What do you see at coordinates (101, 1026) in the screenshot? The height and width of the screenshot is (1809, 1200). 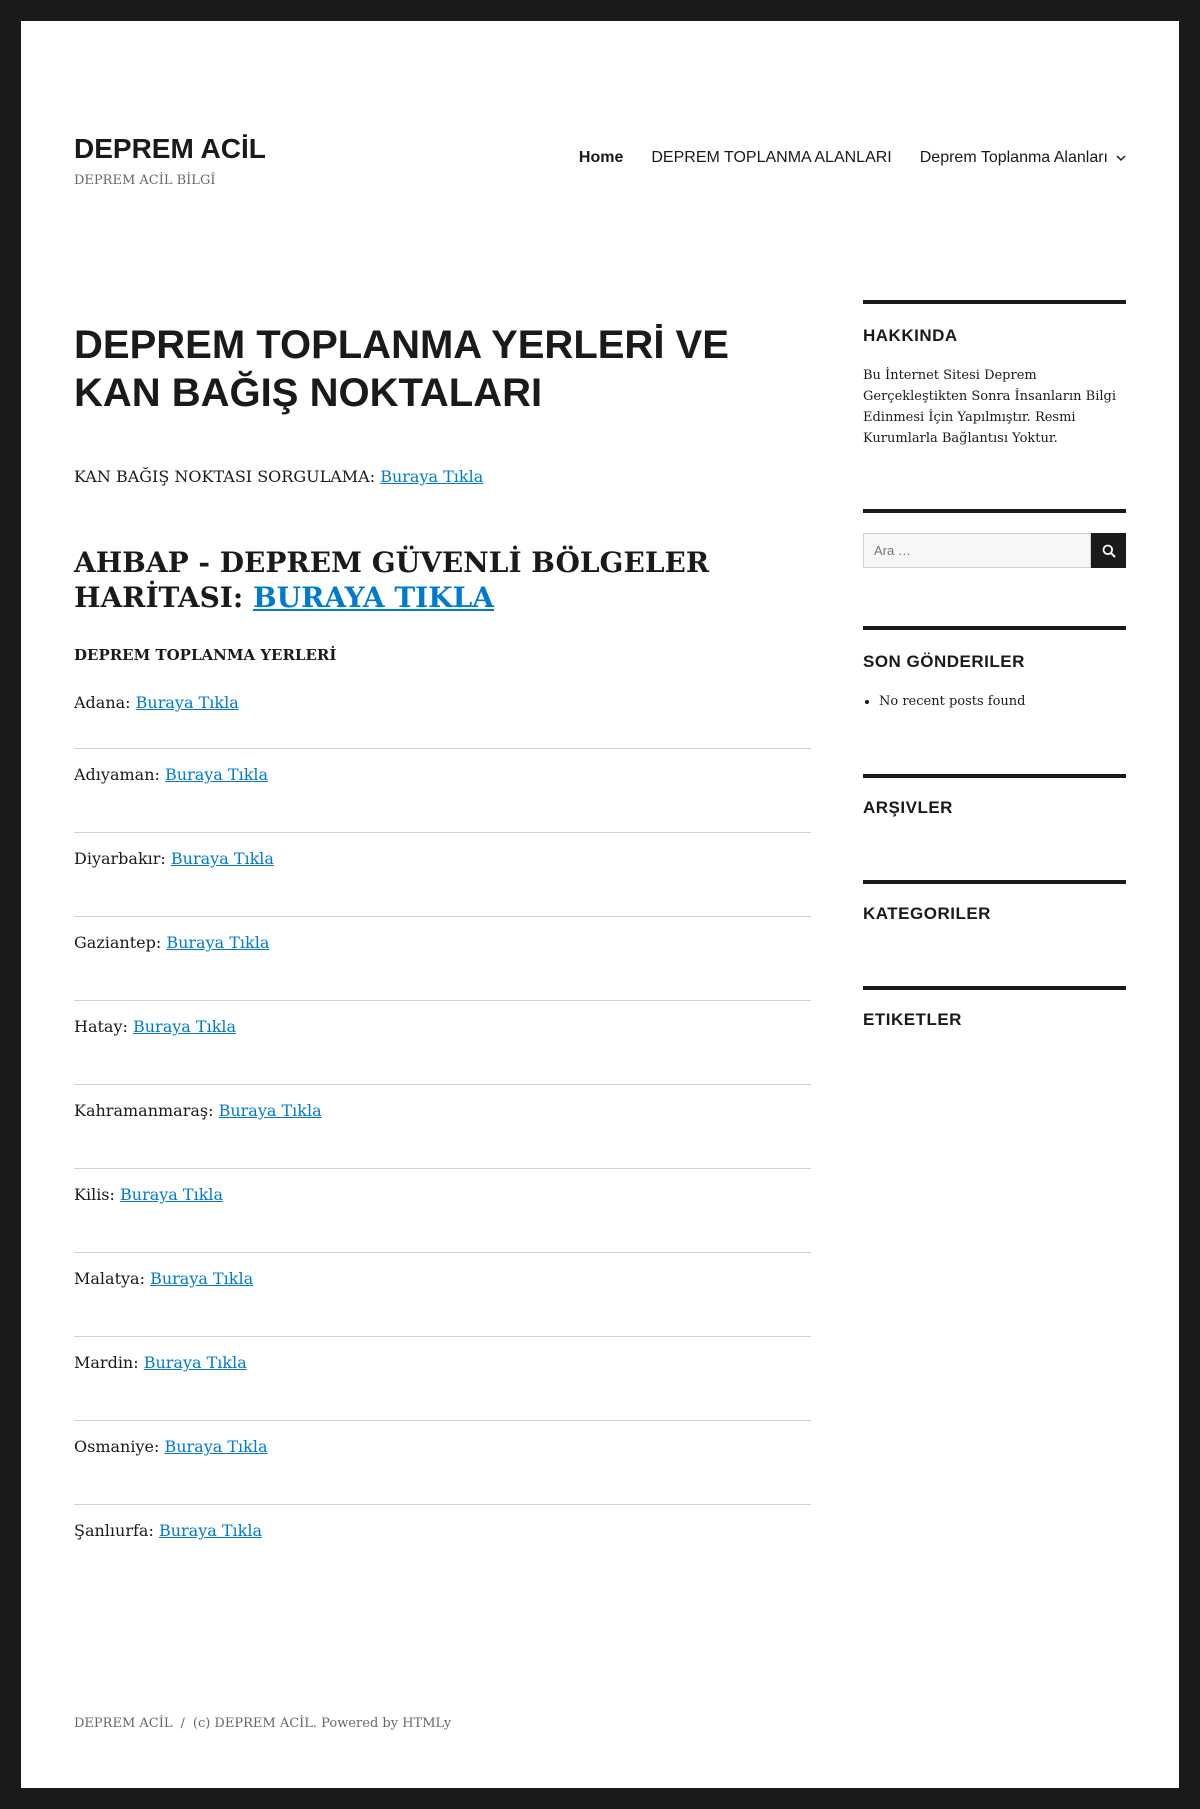 I see `city-name: Hatay:` at bounding box center [101, 1026].